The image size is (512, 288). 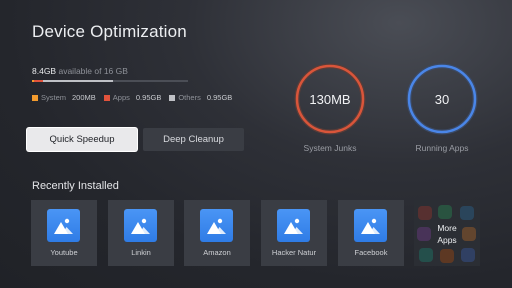 I want to click on legend-apps: Apps 0.95GB, so click(x=132, y=97).